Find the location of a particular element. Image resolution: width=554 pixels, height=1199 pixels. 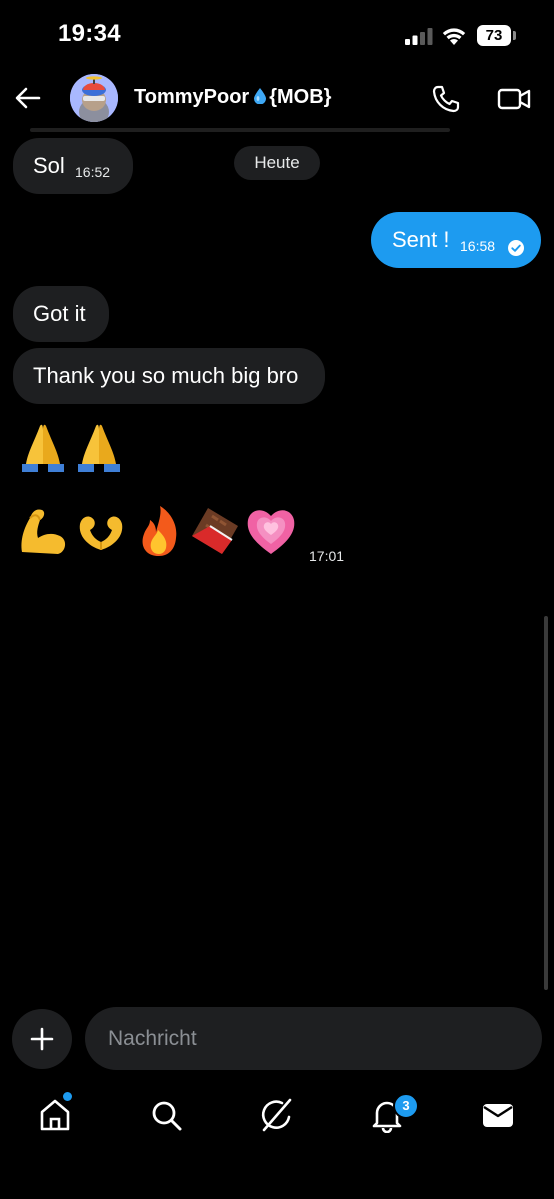

contact-name: TommyPoor {MOB} is located at coordinates (232, 97).